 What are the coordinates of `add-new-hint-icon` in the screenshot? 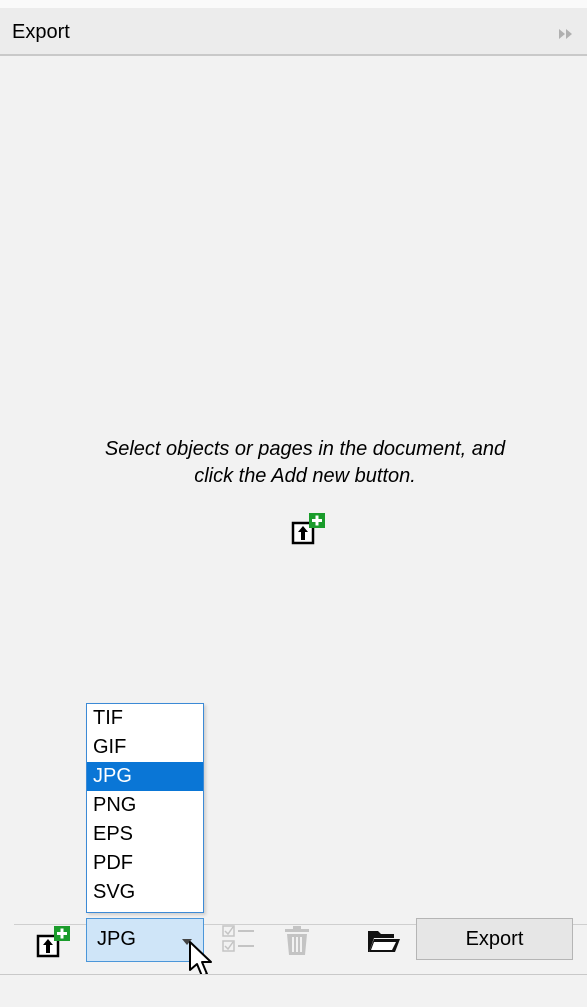 It's located at (308, 529).